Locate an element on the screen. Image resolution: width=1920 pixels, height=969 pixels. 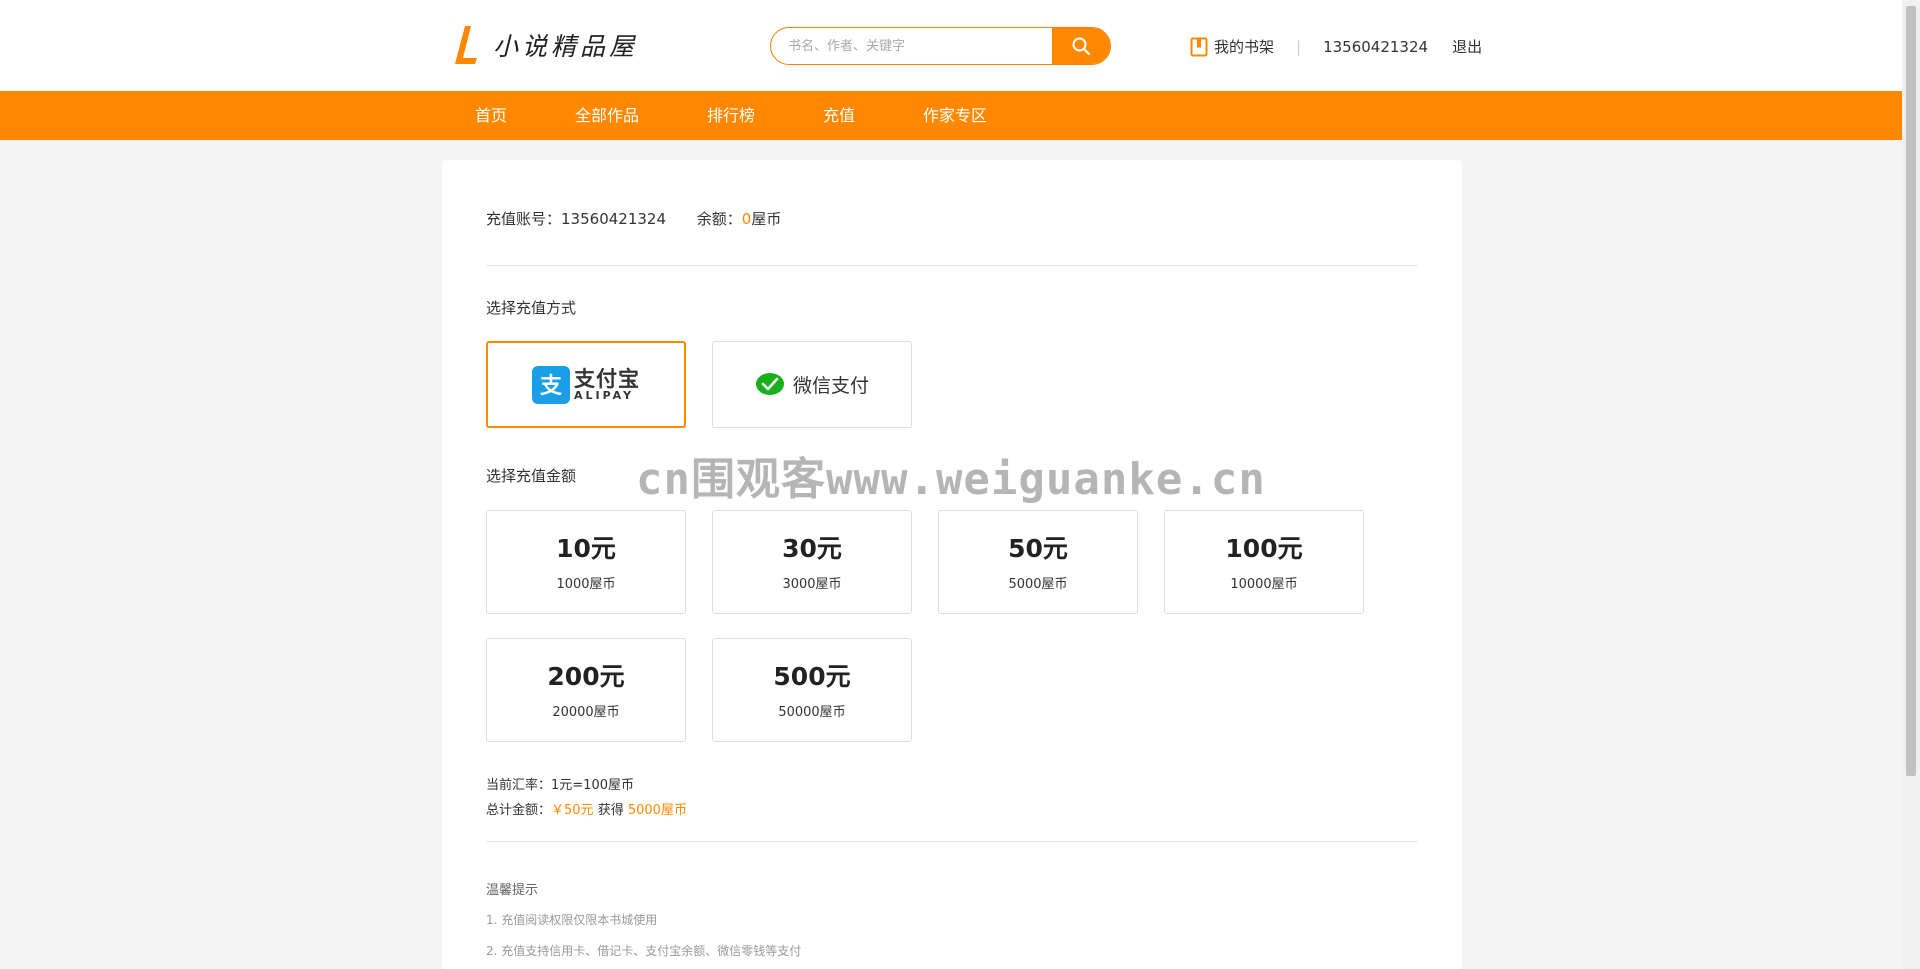
svg-text: 支 is located at coordinates (551, 386).